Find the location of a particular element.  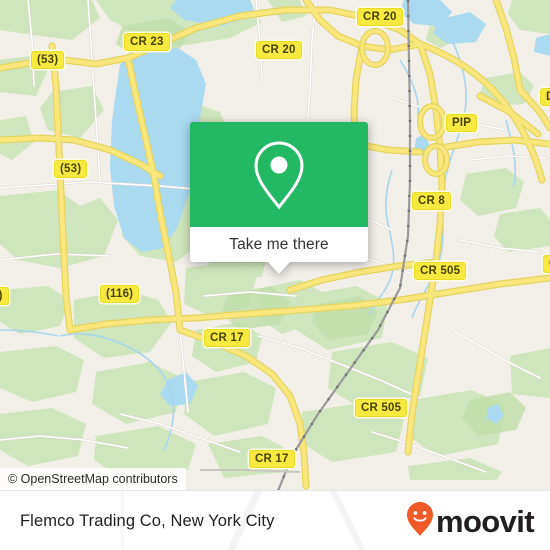

shield-clipped-right-mid: C is located at coordinates (546, 264).